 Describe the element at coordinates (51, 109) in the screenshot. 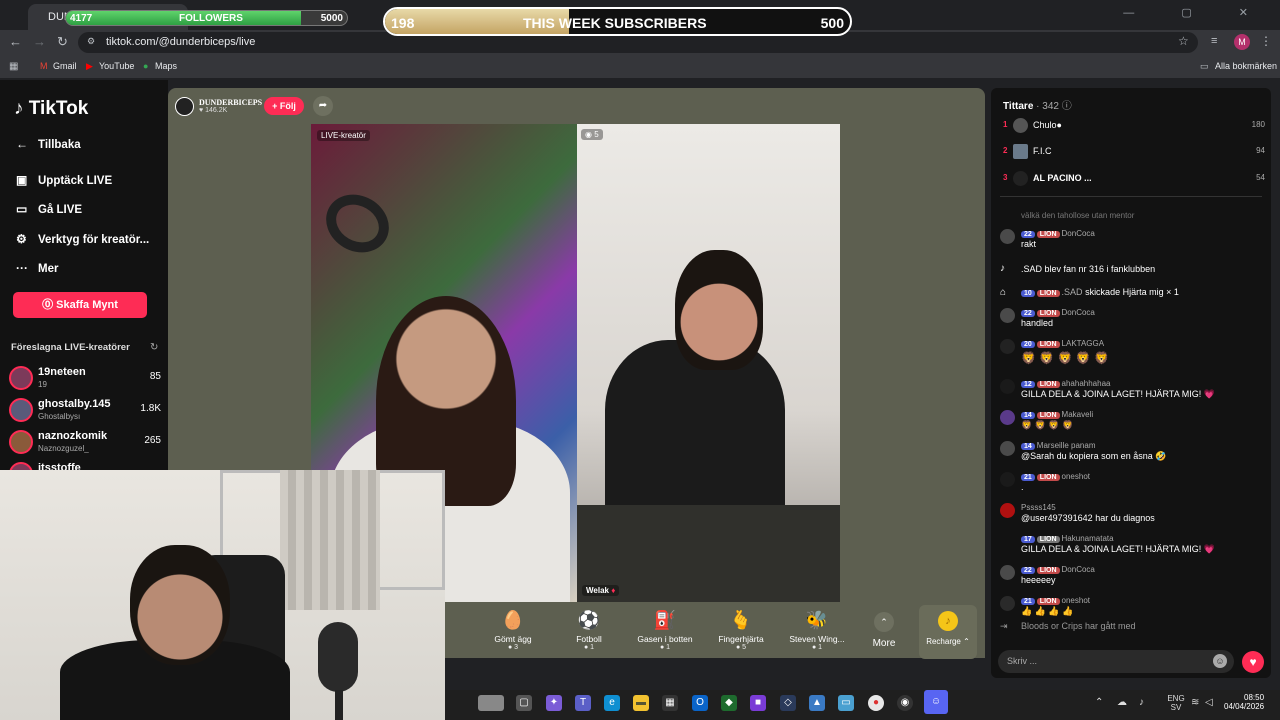

I see `tiktok-logo: ♪ TikTok` at that location.